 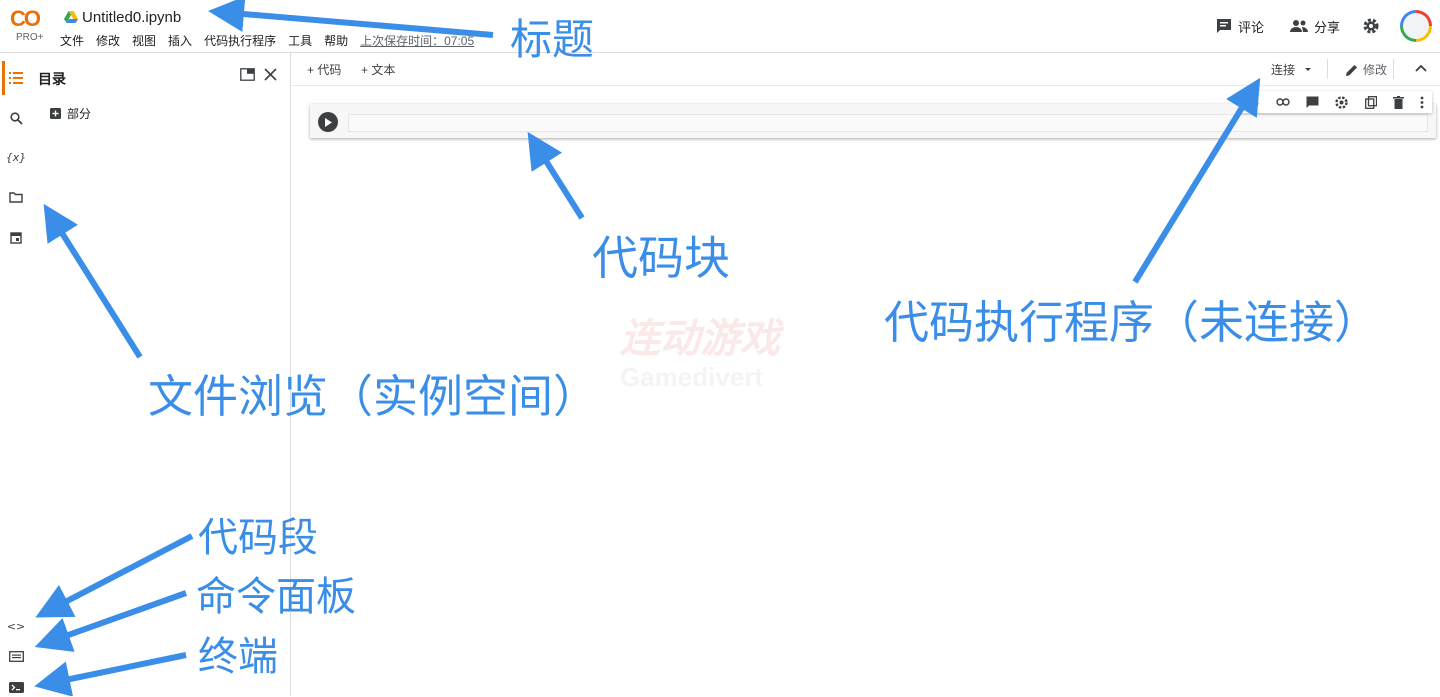 I want to click on cell-toolbar, so click(x=1337, y=102).